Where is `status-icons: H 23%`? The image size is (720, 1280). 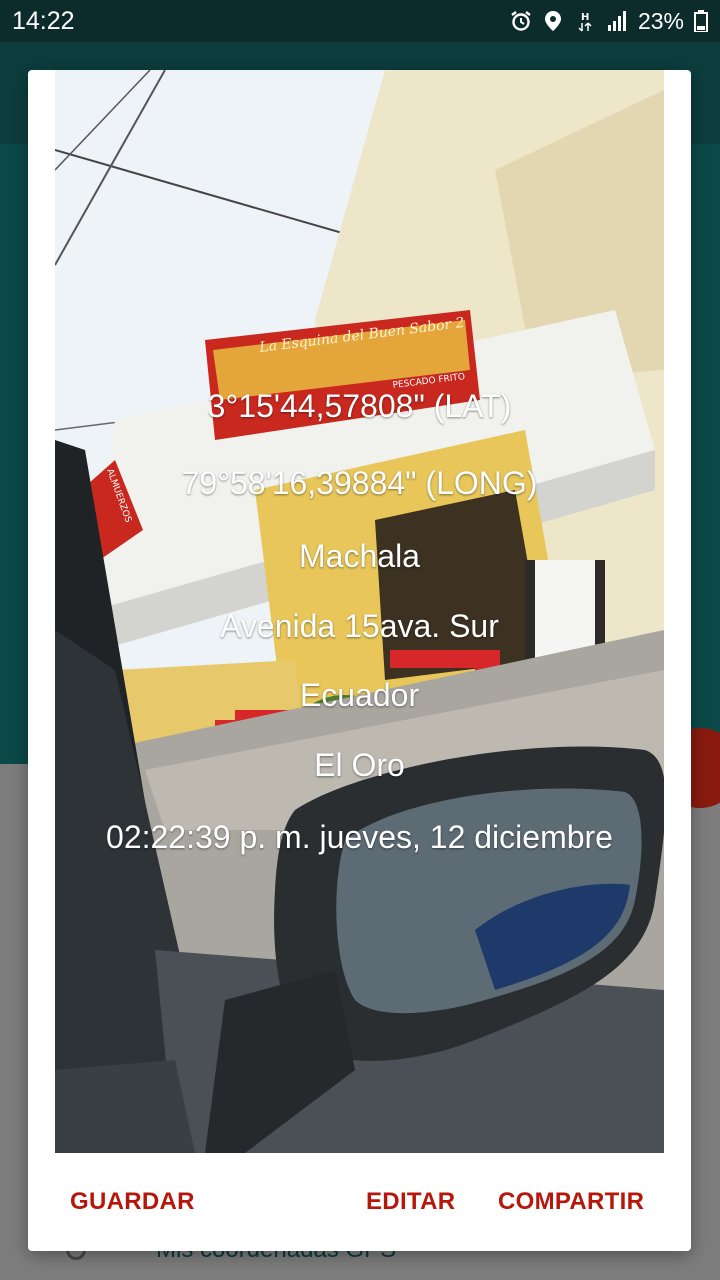 status-icons: H 23% is located at coordinates (609, 21).